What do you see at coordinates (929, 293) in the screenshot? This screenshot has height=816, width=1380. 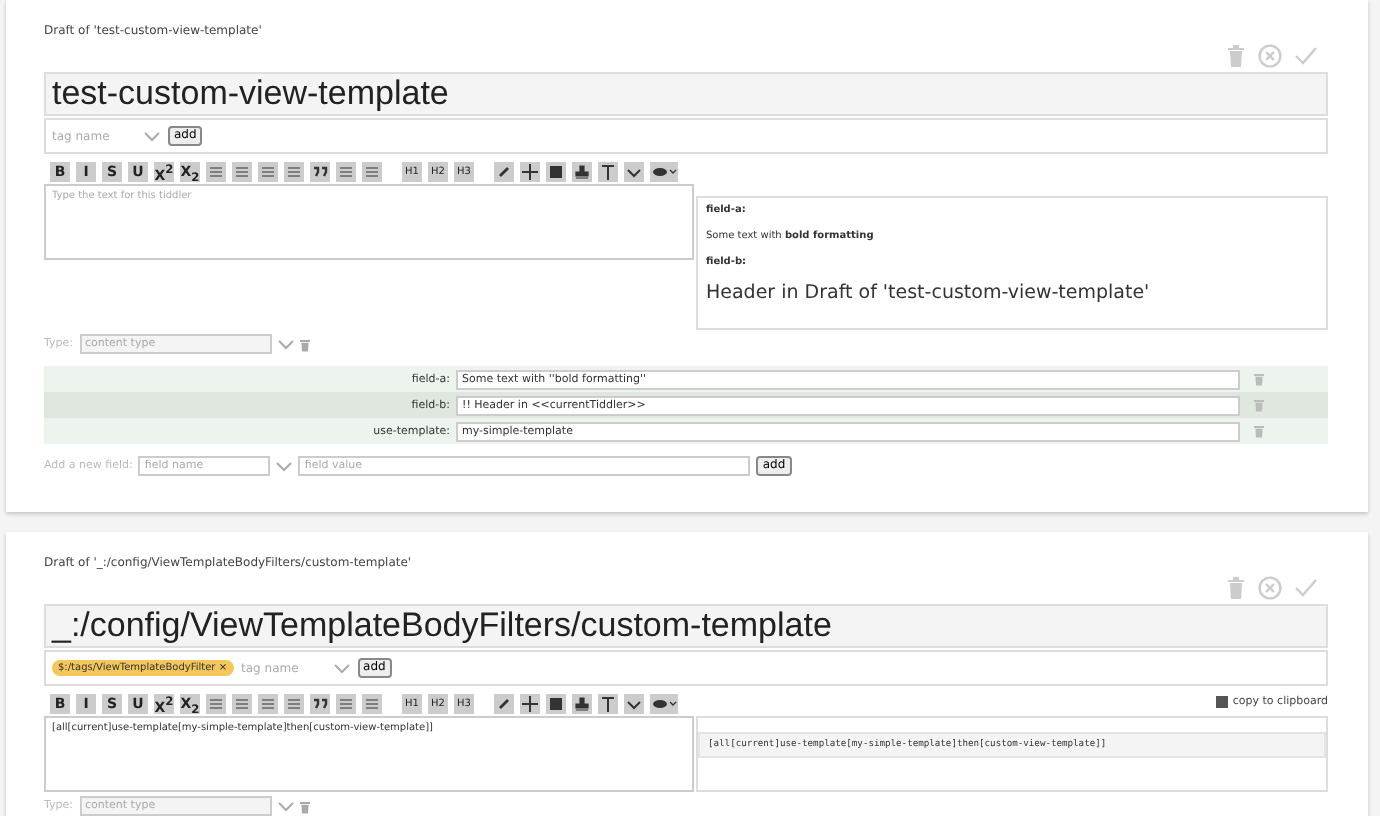 I see `field-header: Header in Draft of 'test-custom-view-template'` at bounding box center [929, 293].